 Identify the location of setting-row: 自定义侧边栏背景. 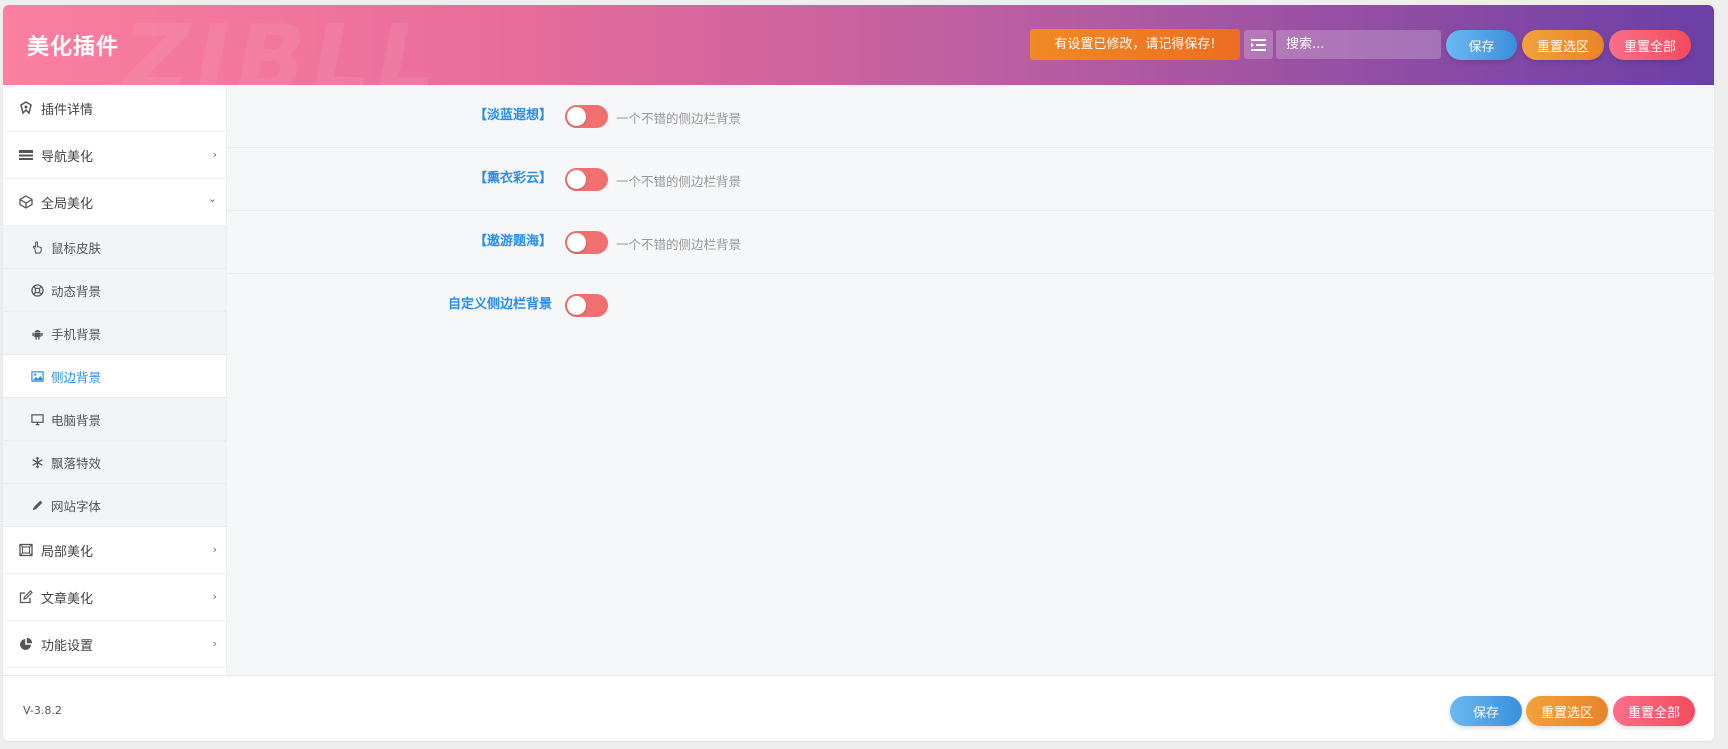
(971, 305).